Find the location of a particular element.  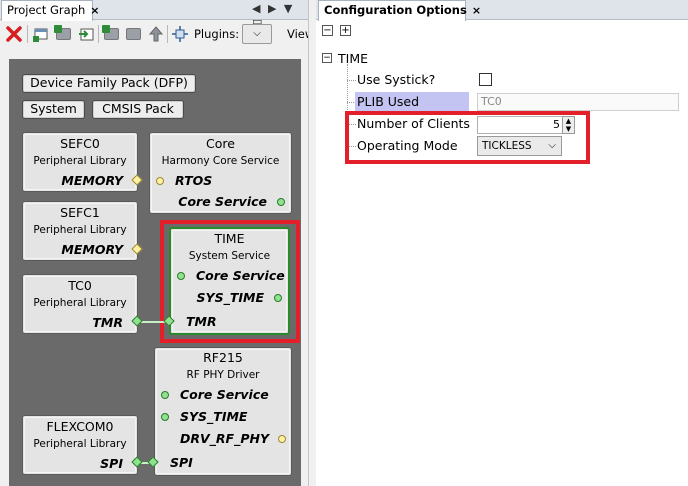

plugins-label: Plugins: is located at coordinates (217, 34).